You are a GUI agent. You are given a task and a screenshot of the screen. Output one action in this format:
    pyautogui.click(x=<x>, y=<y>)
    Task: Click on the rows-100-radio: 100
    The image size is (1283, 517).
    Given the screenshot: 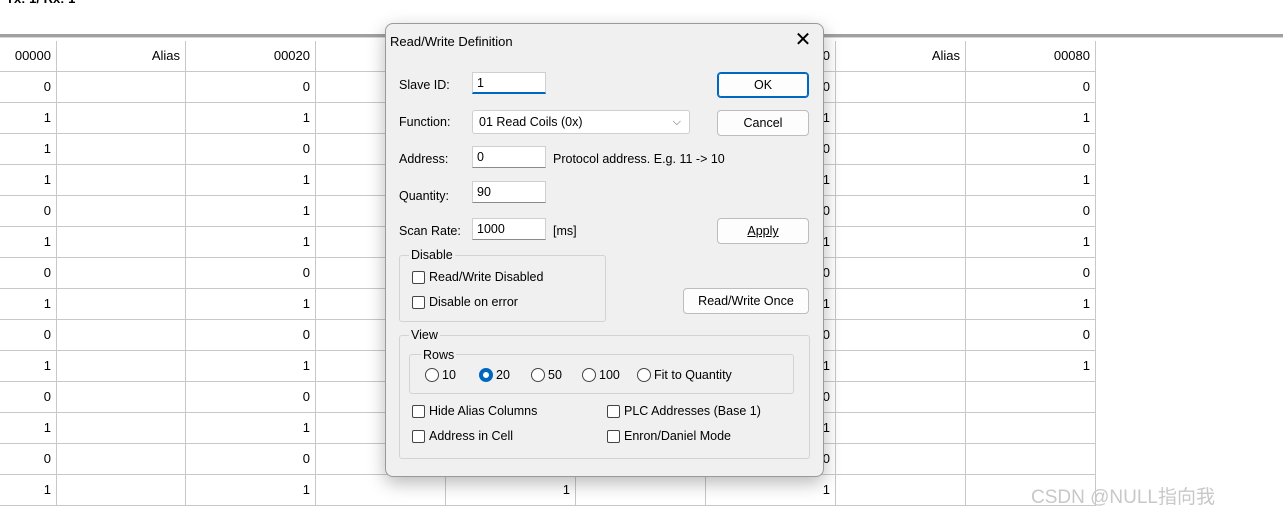 What is the action you would take?
    pyautogui.click(x=601, y=375)
    